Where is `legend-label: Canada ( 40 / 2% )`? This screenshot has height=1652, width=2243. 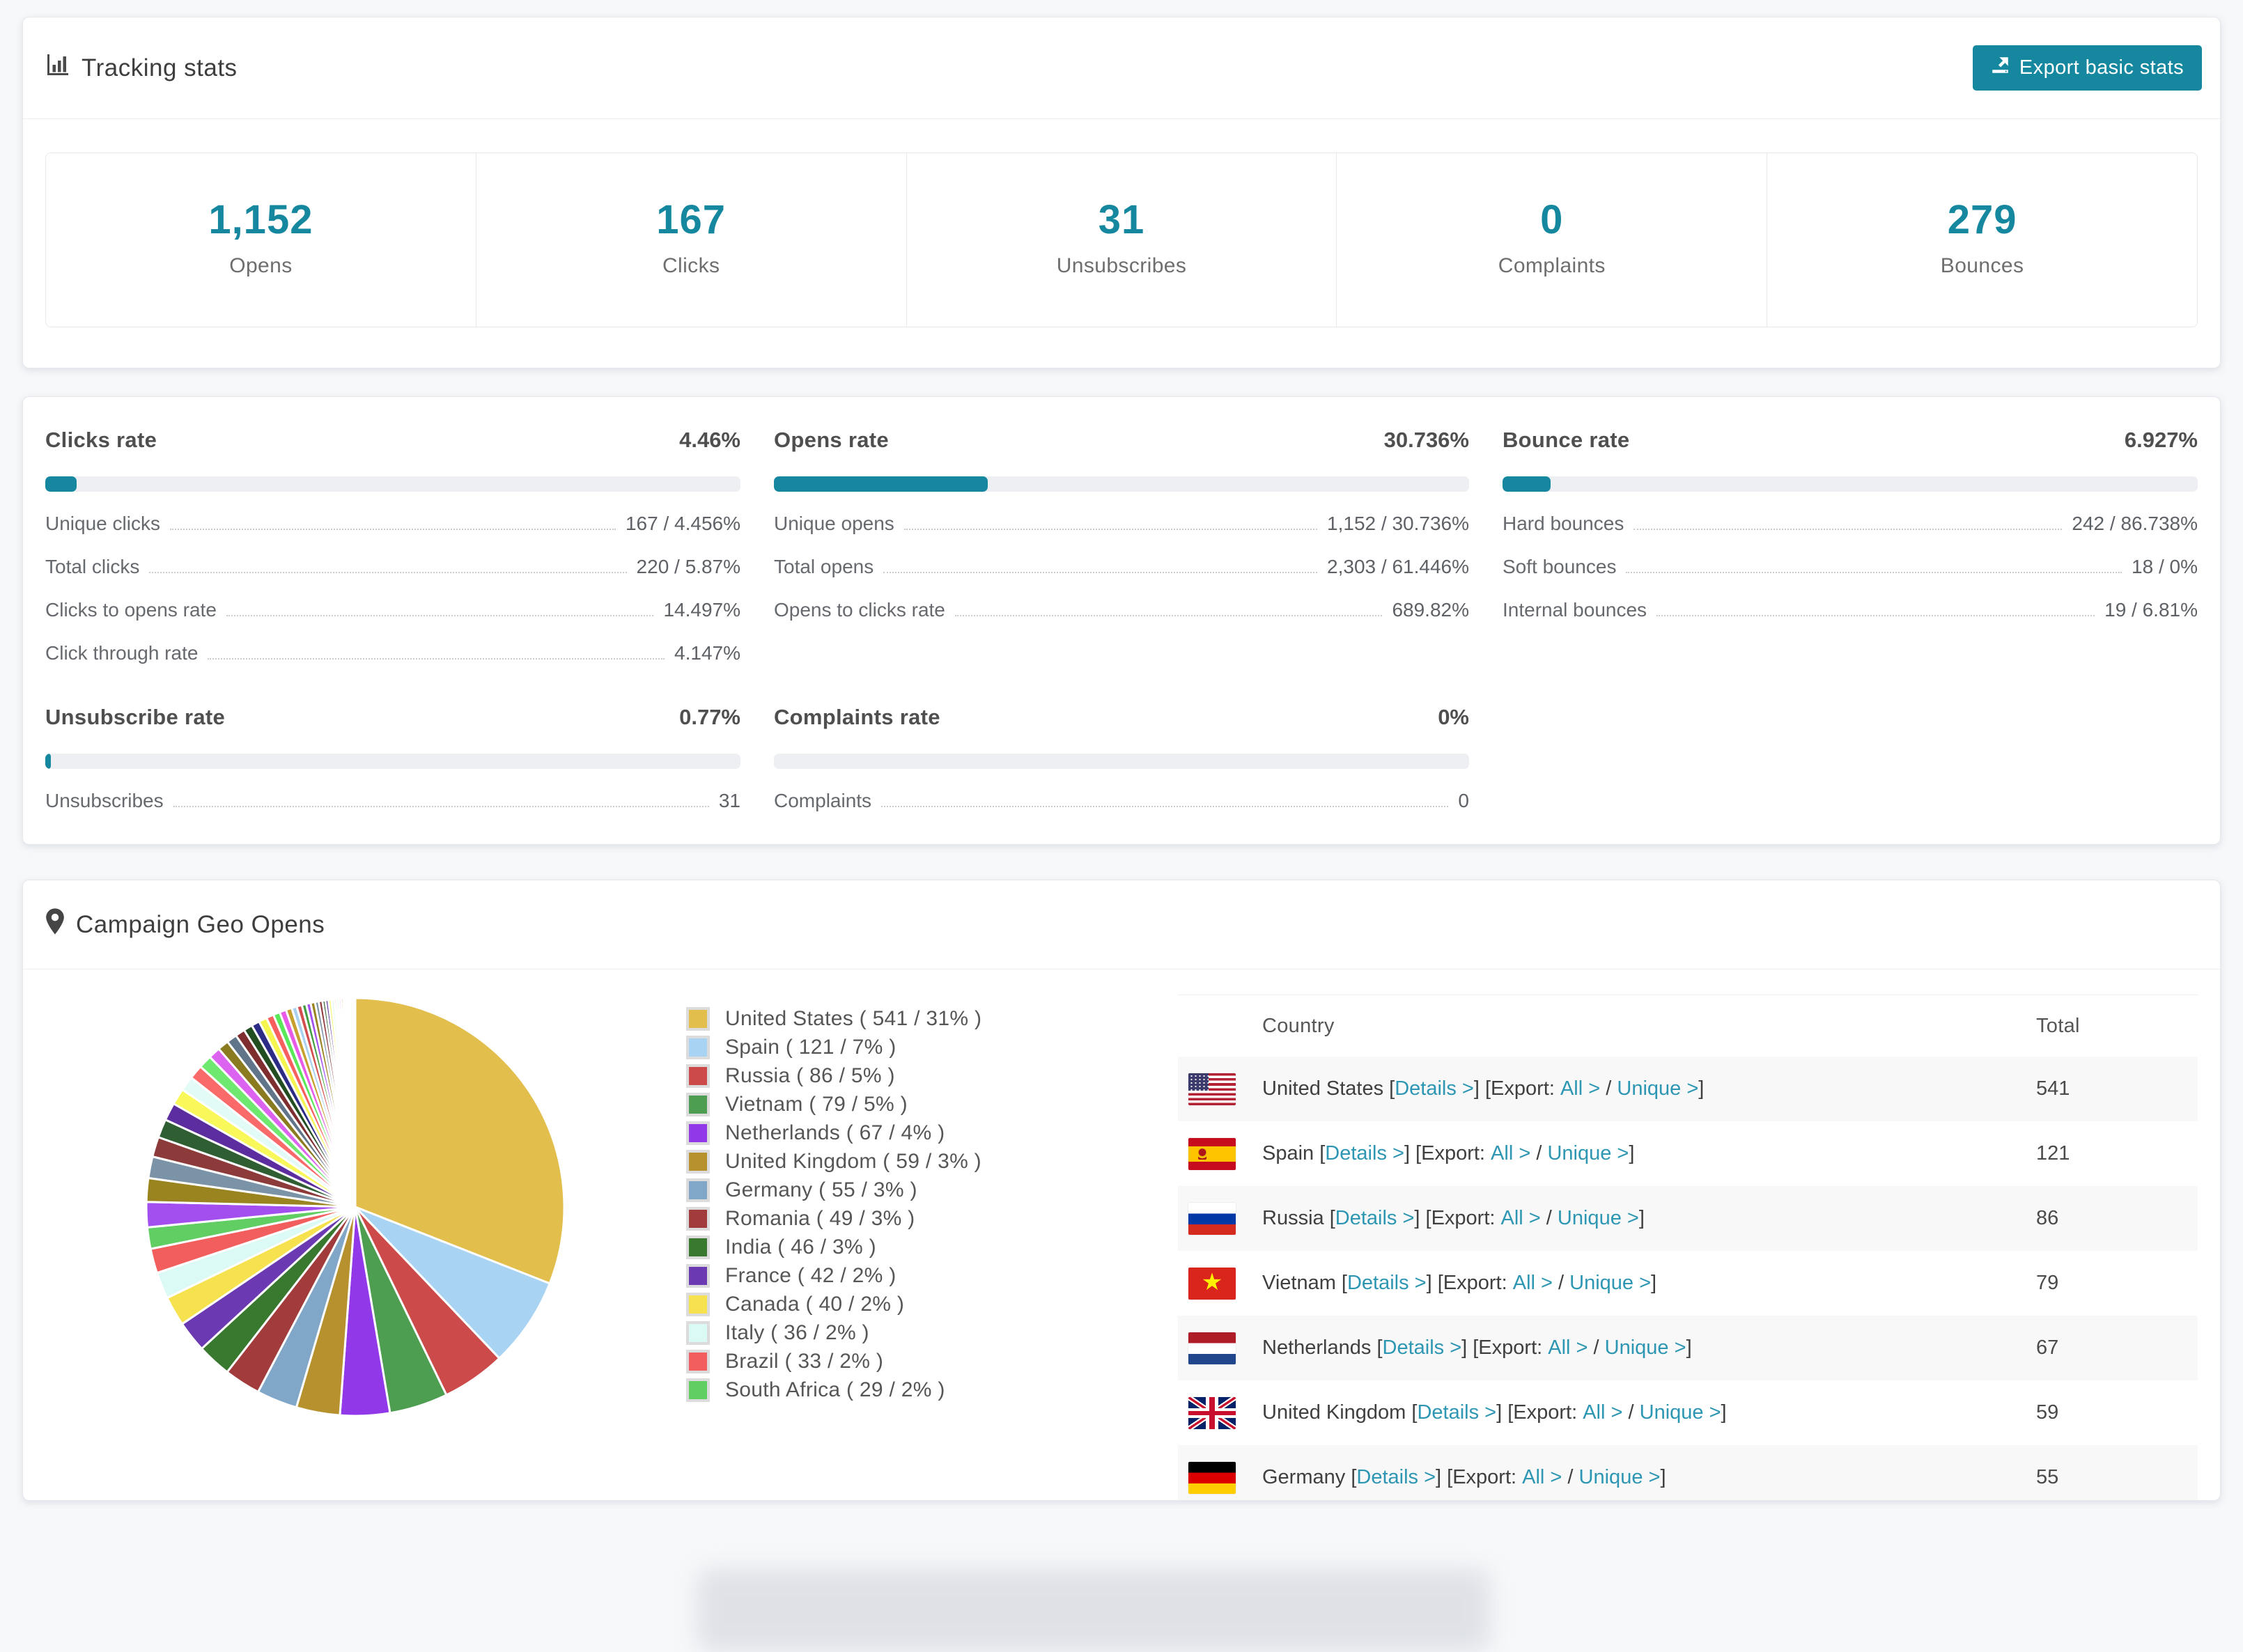
legend-label: Canada ( 40 / 2% ) is located at coordinates (815, 1304).